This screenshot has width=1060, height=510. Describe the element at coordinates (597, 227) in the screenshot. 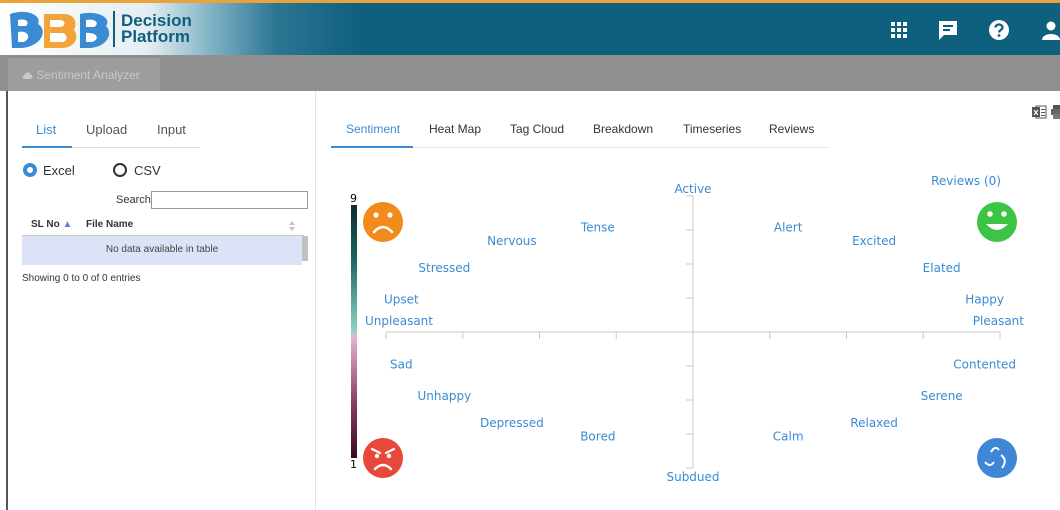

I see `emotion-label-tense: Tense` at that location.